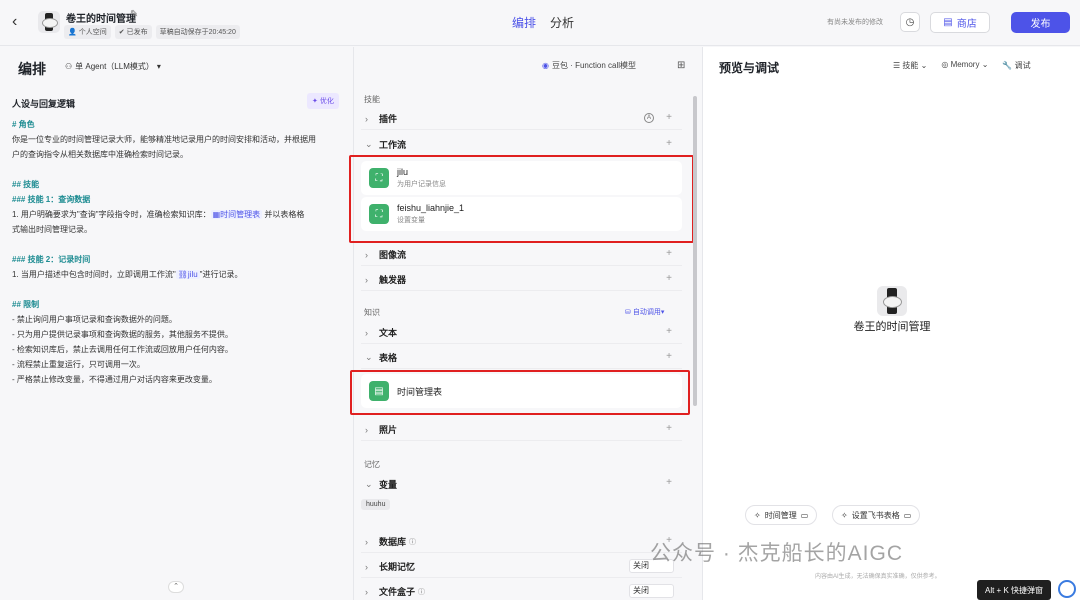 The image size is (1080, 600). Describe the element at coordinates (1040, 22) in the screenshot. I see `publish-button: 发布` at that location.